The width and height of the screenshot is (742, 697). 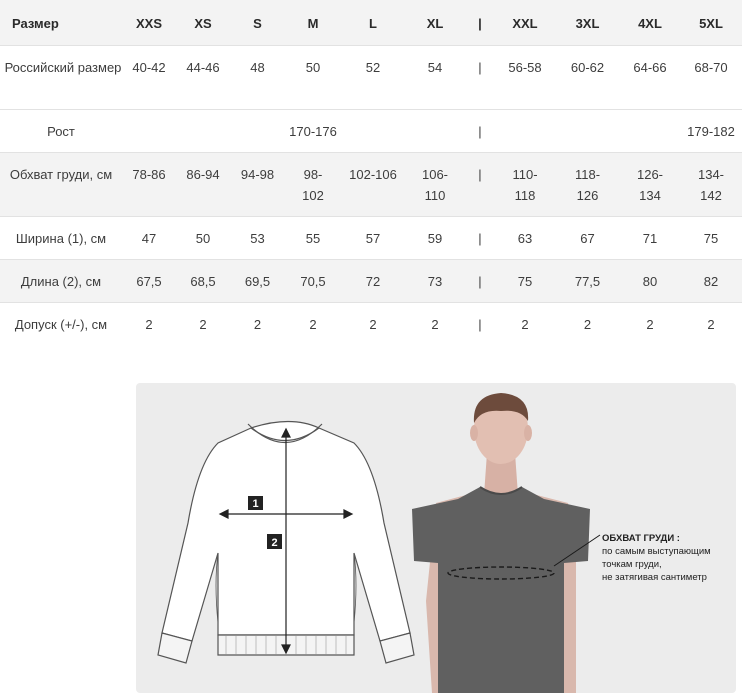 I want to click on table-cell: 67, so click(x=587, y=238).